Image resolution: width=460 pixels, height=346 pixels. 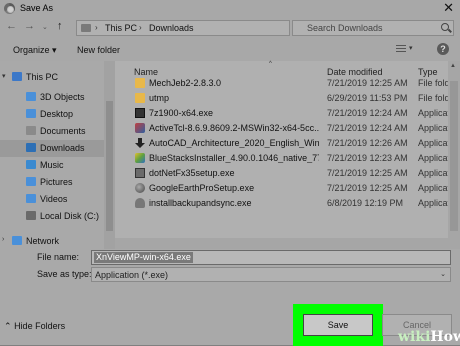 What do you see at coordinates (171, 28) in the screenshot?
I see `breadcrumb-downloads: Downloads` at bounding box center [171, 28].